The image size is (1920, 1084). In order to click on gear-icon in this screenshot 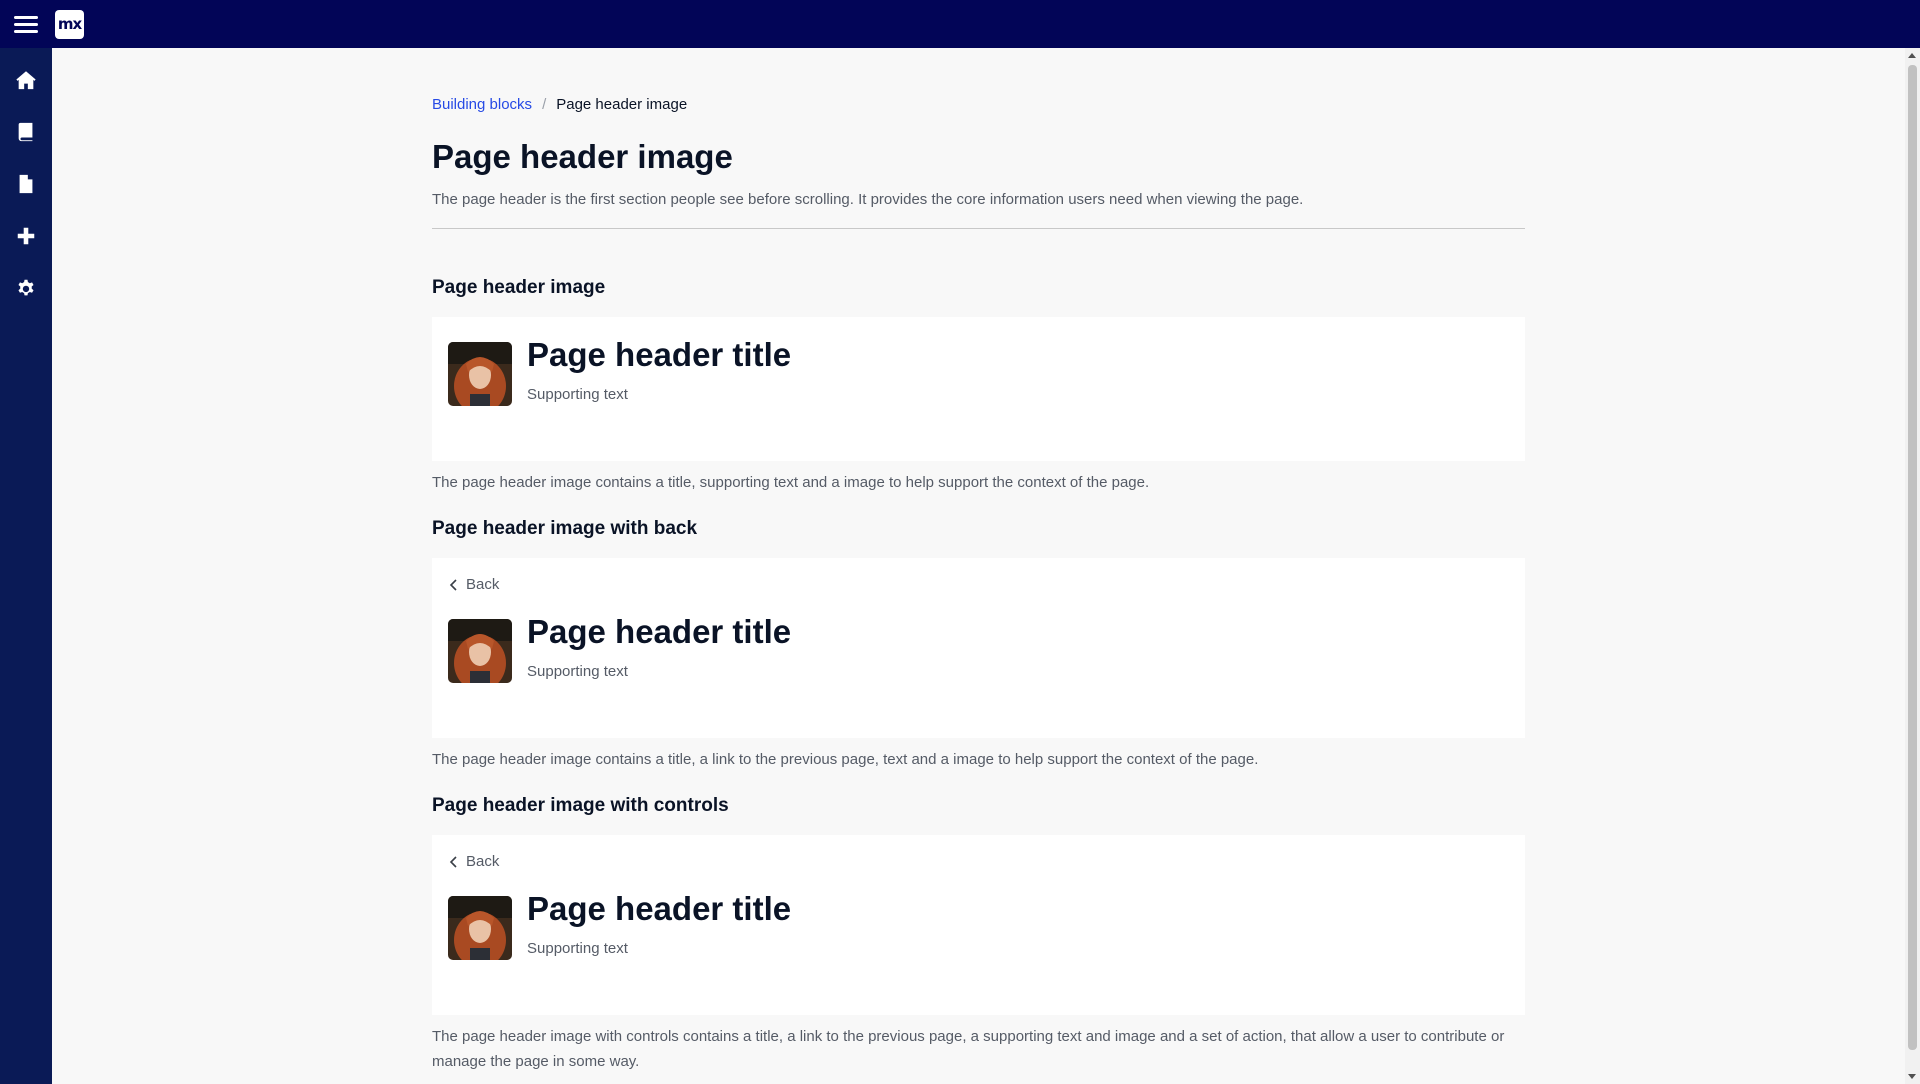, I will do `click(26, 287)`.